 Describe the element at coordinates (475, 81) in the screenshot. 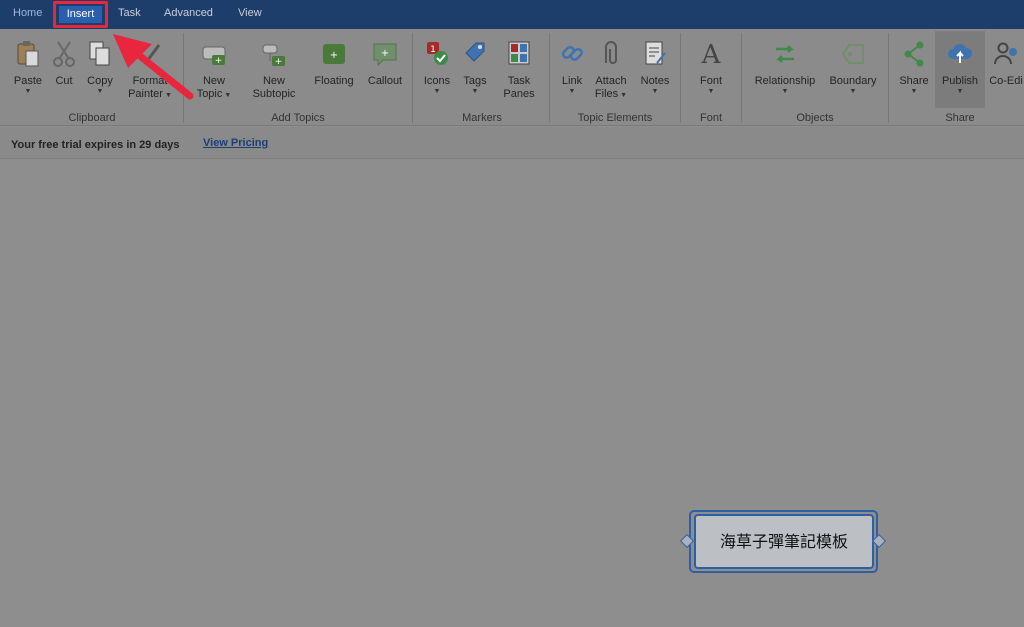

I see `tags-label: Tags` at that location.